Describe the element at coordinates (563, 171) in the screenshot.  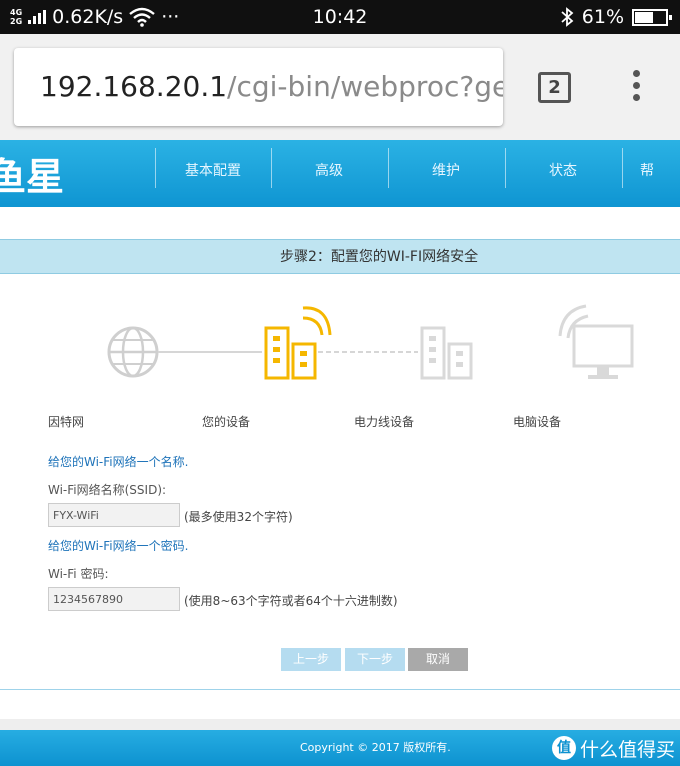
I see `nav-status: 状态` at that location.